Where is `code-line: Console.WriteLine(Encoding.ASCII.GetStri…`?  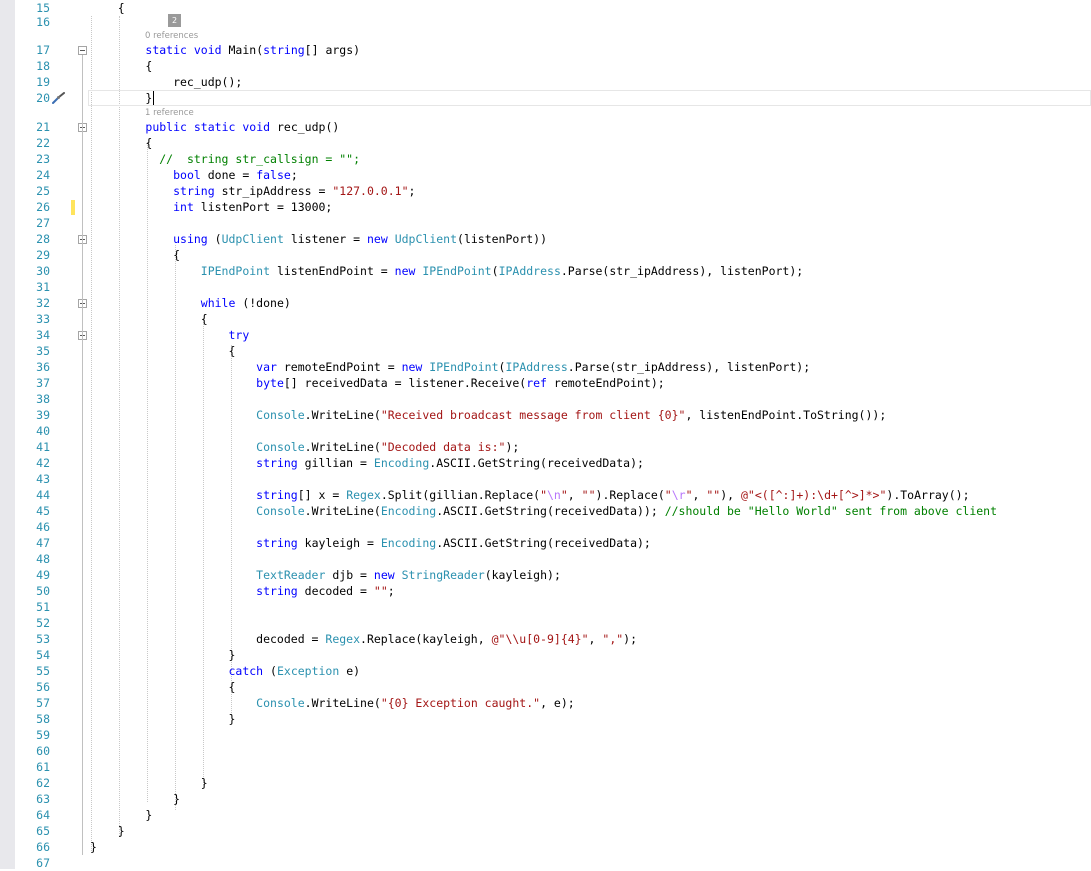 code-line: Console.WriteLine(Encoding.ASCII.GetStri… is located at coordinates (543, 511).